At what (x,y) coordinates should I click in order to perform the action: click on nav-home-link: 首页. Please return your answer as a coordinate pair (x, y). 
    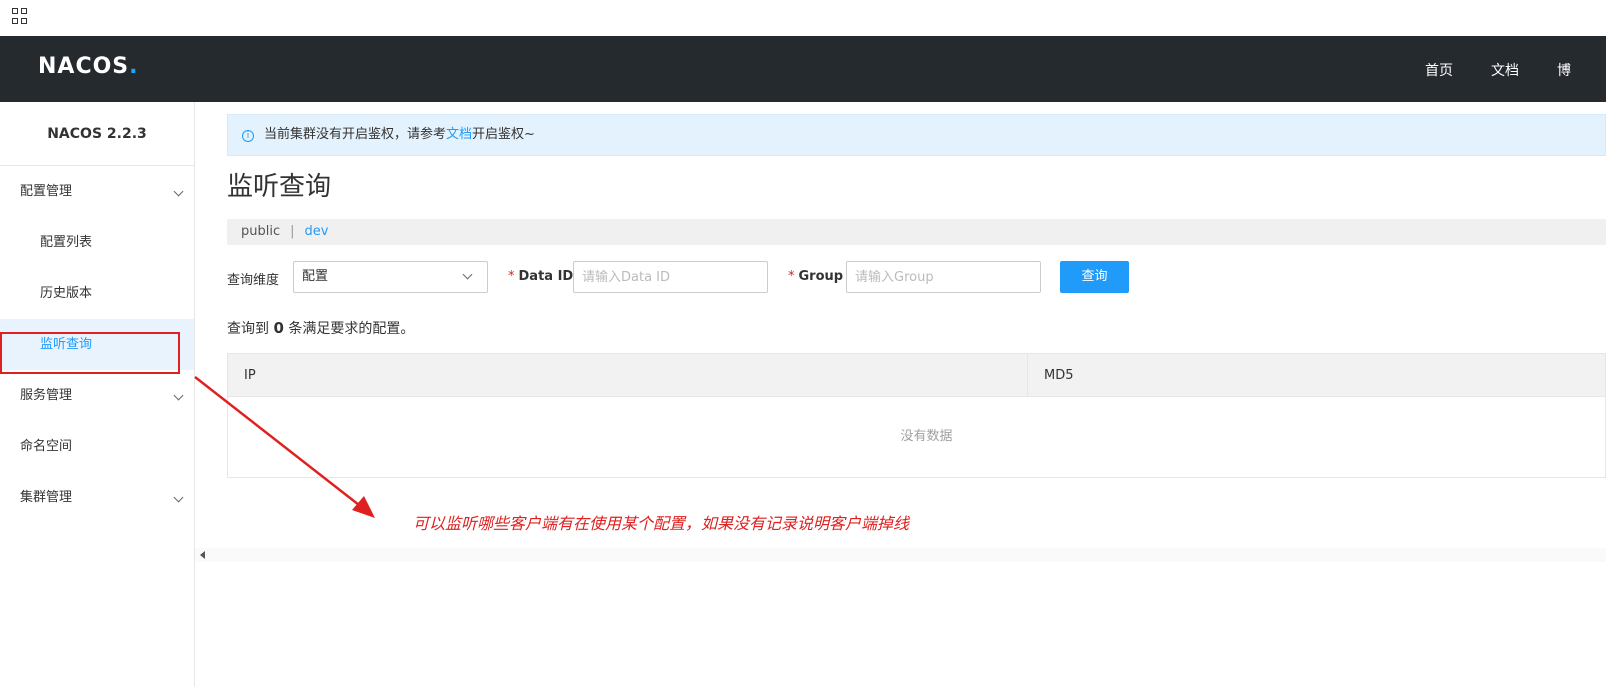
    Looking at the image, I should click on (1439, 70).